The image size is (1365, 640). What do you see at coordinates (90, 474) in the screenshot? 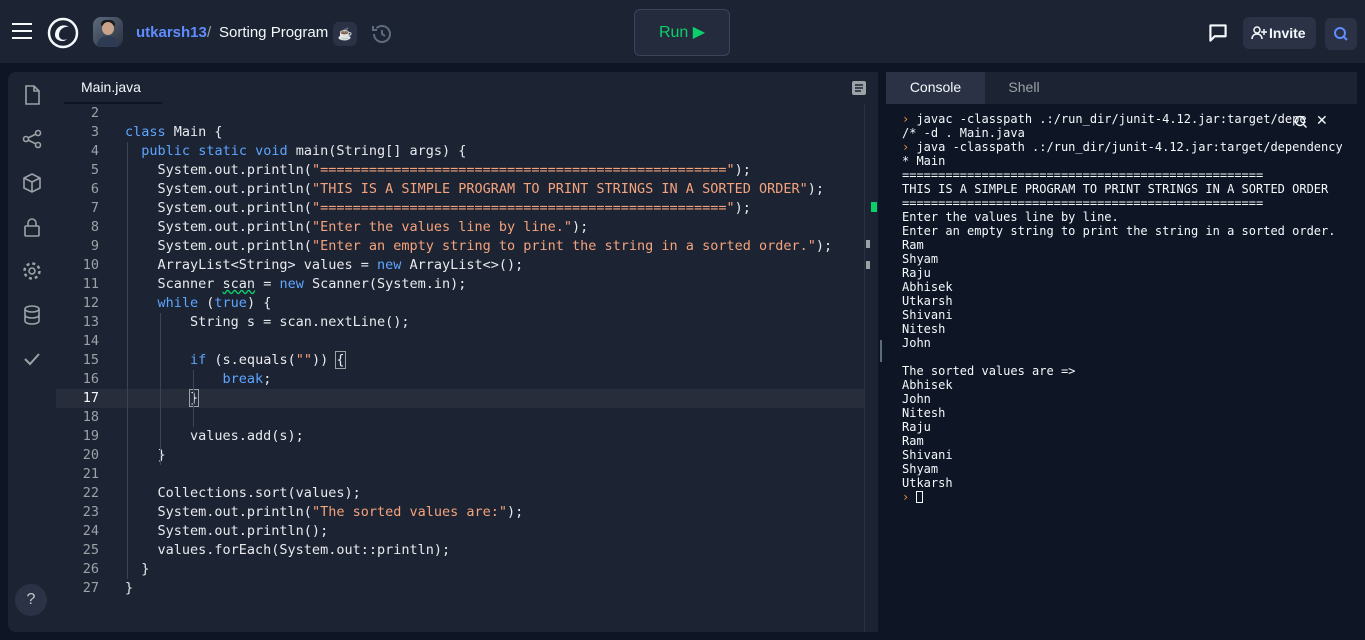
I see `line-number: 21` at bounding box center [90, 474].